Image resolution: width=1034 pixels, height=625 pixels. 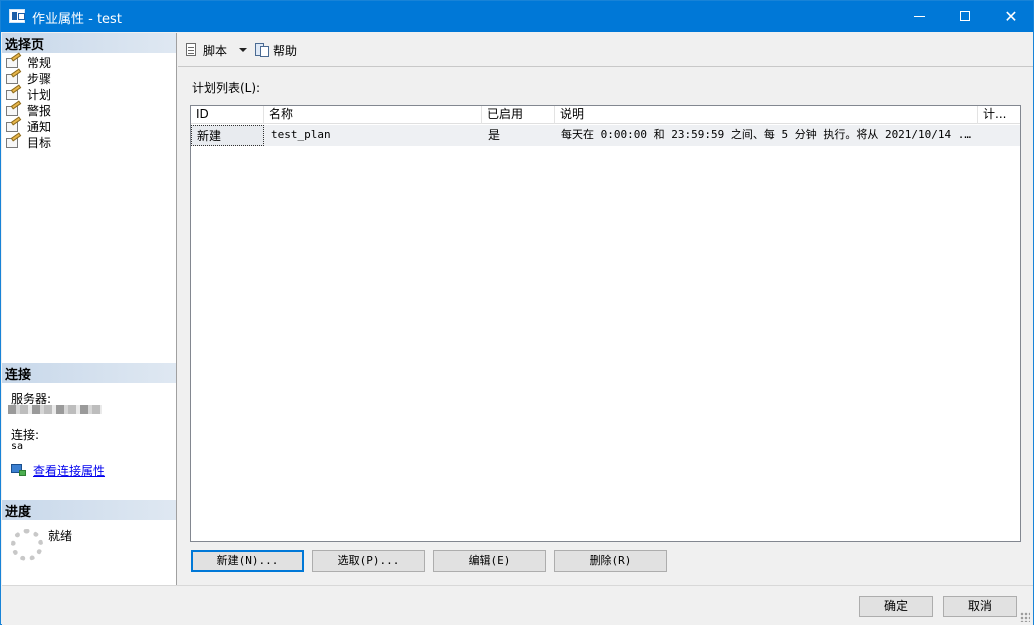 I want to click on delete-schedule-button: 删除(R), so click(x=610, y=561).